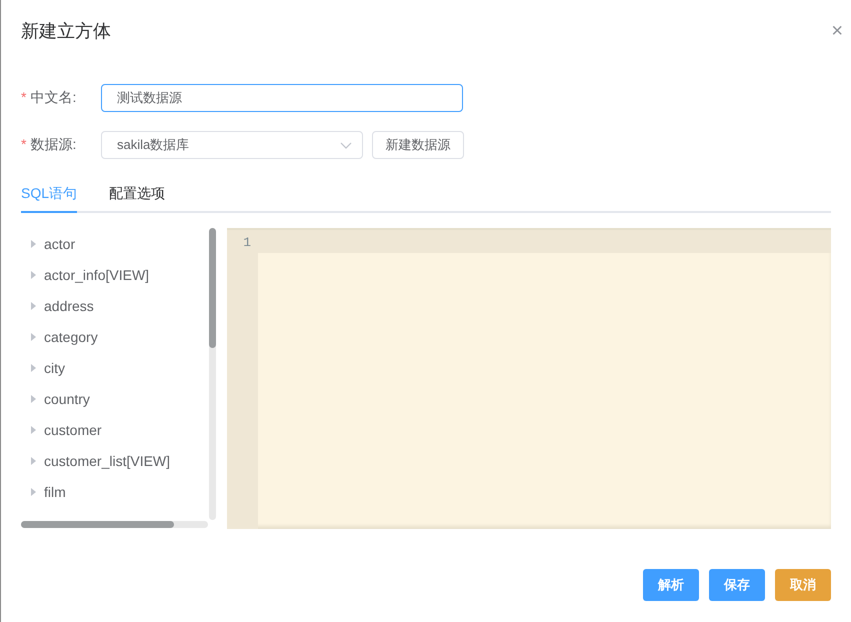 The height and width of the screenshot is (622, 851). I want to click on new-datasource-button: 新建数据源, so click(418, 145).